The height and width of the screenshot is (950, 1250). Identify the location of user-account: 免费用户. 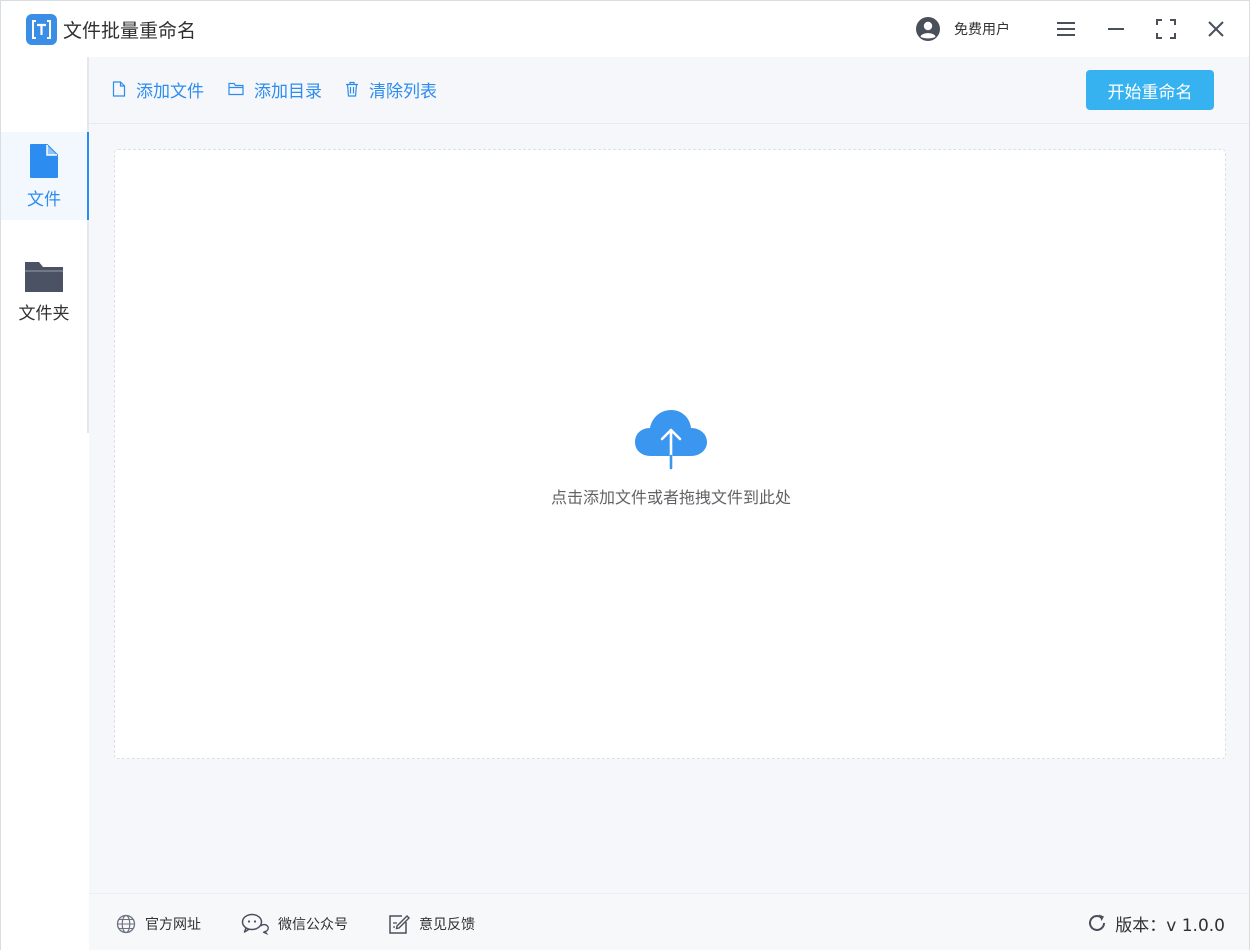
(962, 29).